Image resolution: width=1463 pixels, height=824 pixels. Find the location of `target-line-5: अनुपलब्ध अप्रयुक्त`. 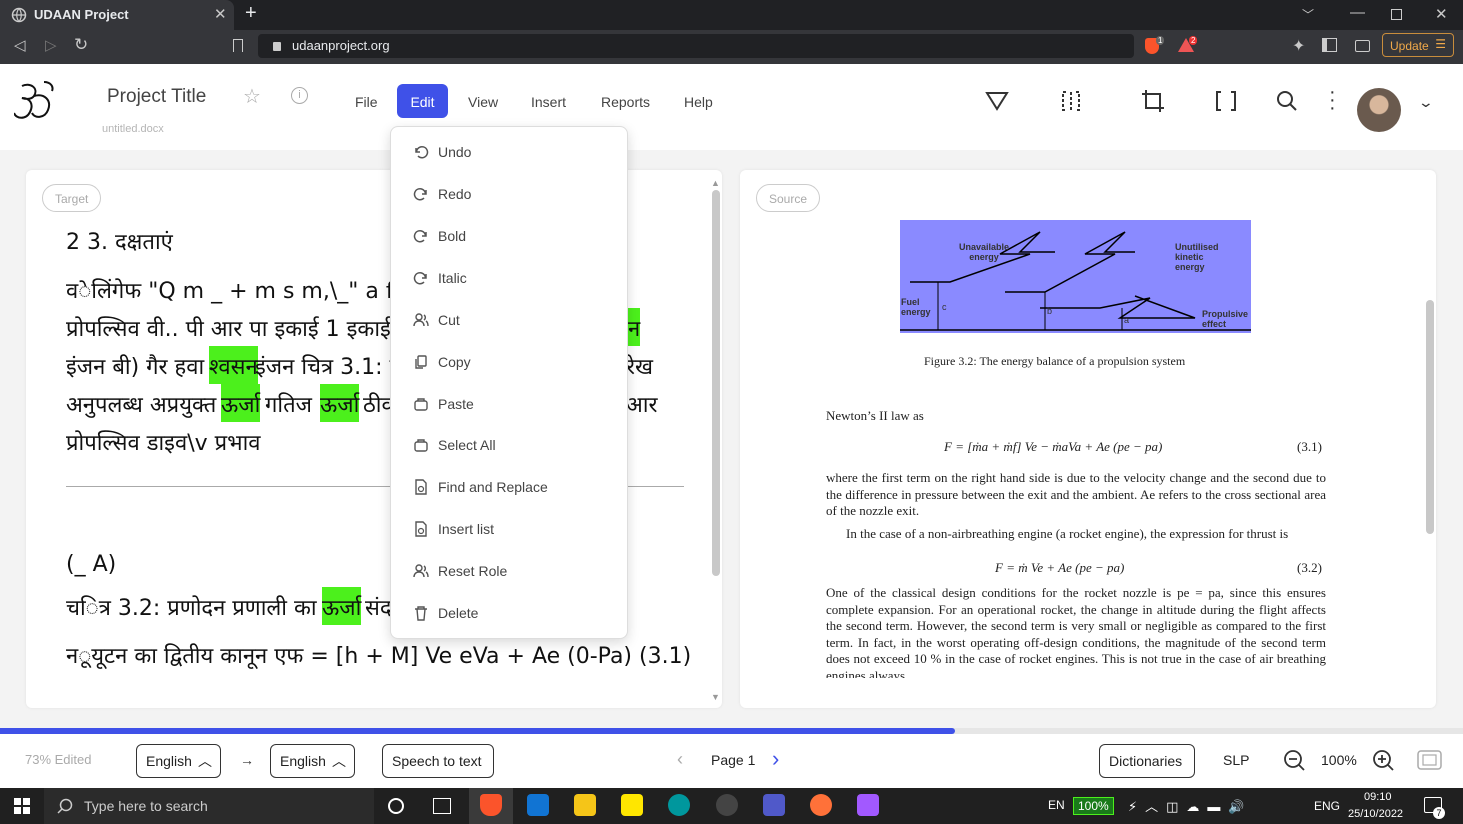

target-line-5: अनुपलब्ध अप्रयुक्त is located at coordinates (141, 404).